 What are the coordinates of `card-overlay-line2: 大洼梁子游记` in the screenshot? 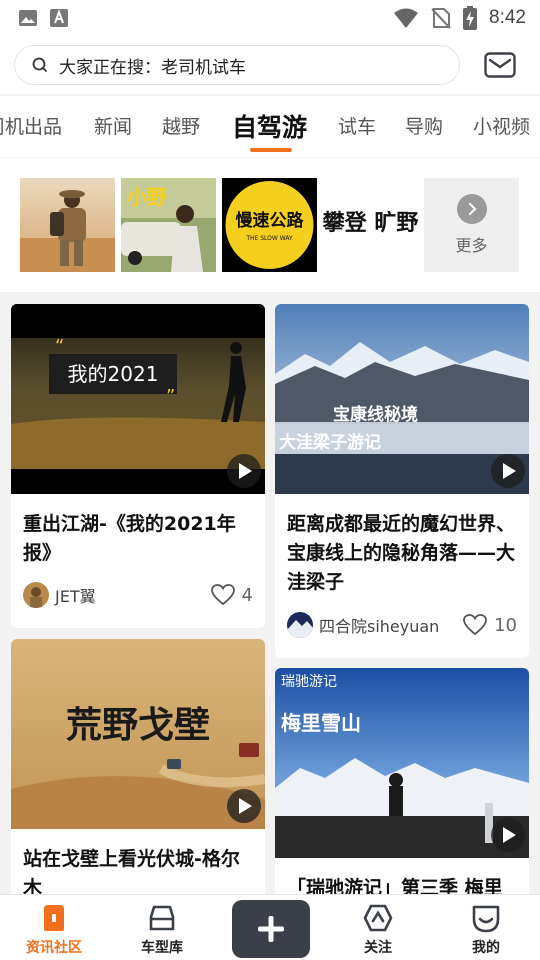 It's located at (330, 442).